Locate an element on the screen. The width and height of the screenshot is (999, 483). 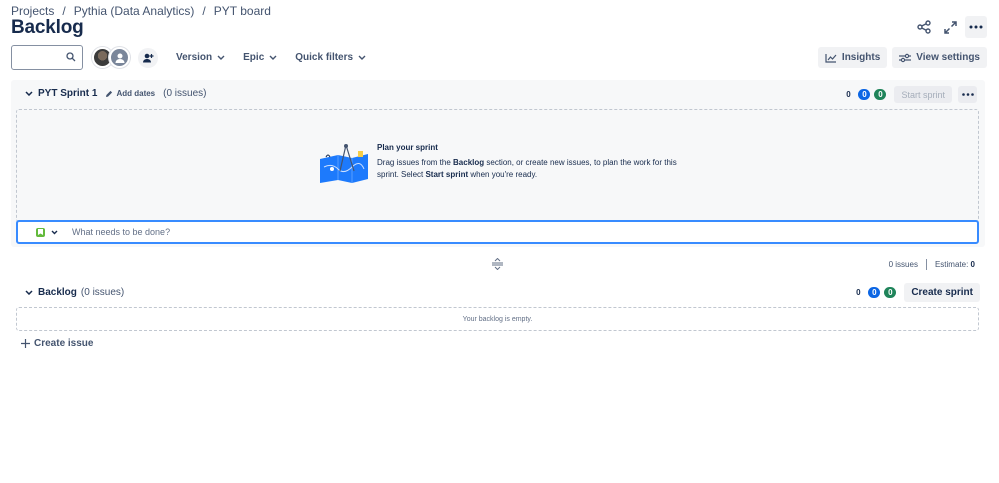
pencil-icon is located at coordinates (109, 93).